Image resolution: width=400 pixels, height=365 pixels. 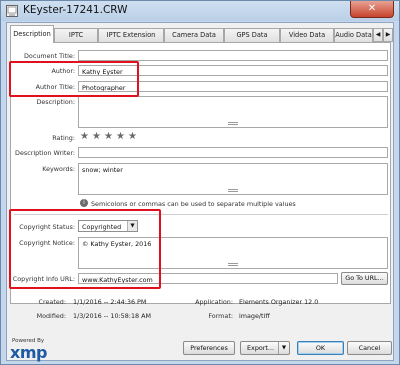 I want to click on copyright-status-value: Copyrighted, so click(x=102, y=227).